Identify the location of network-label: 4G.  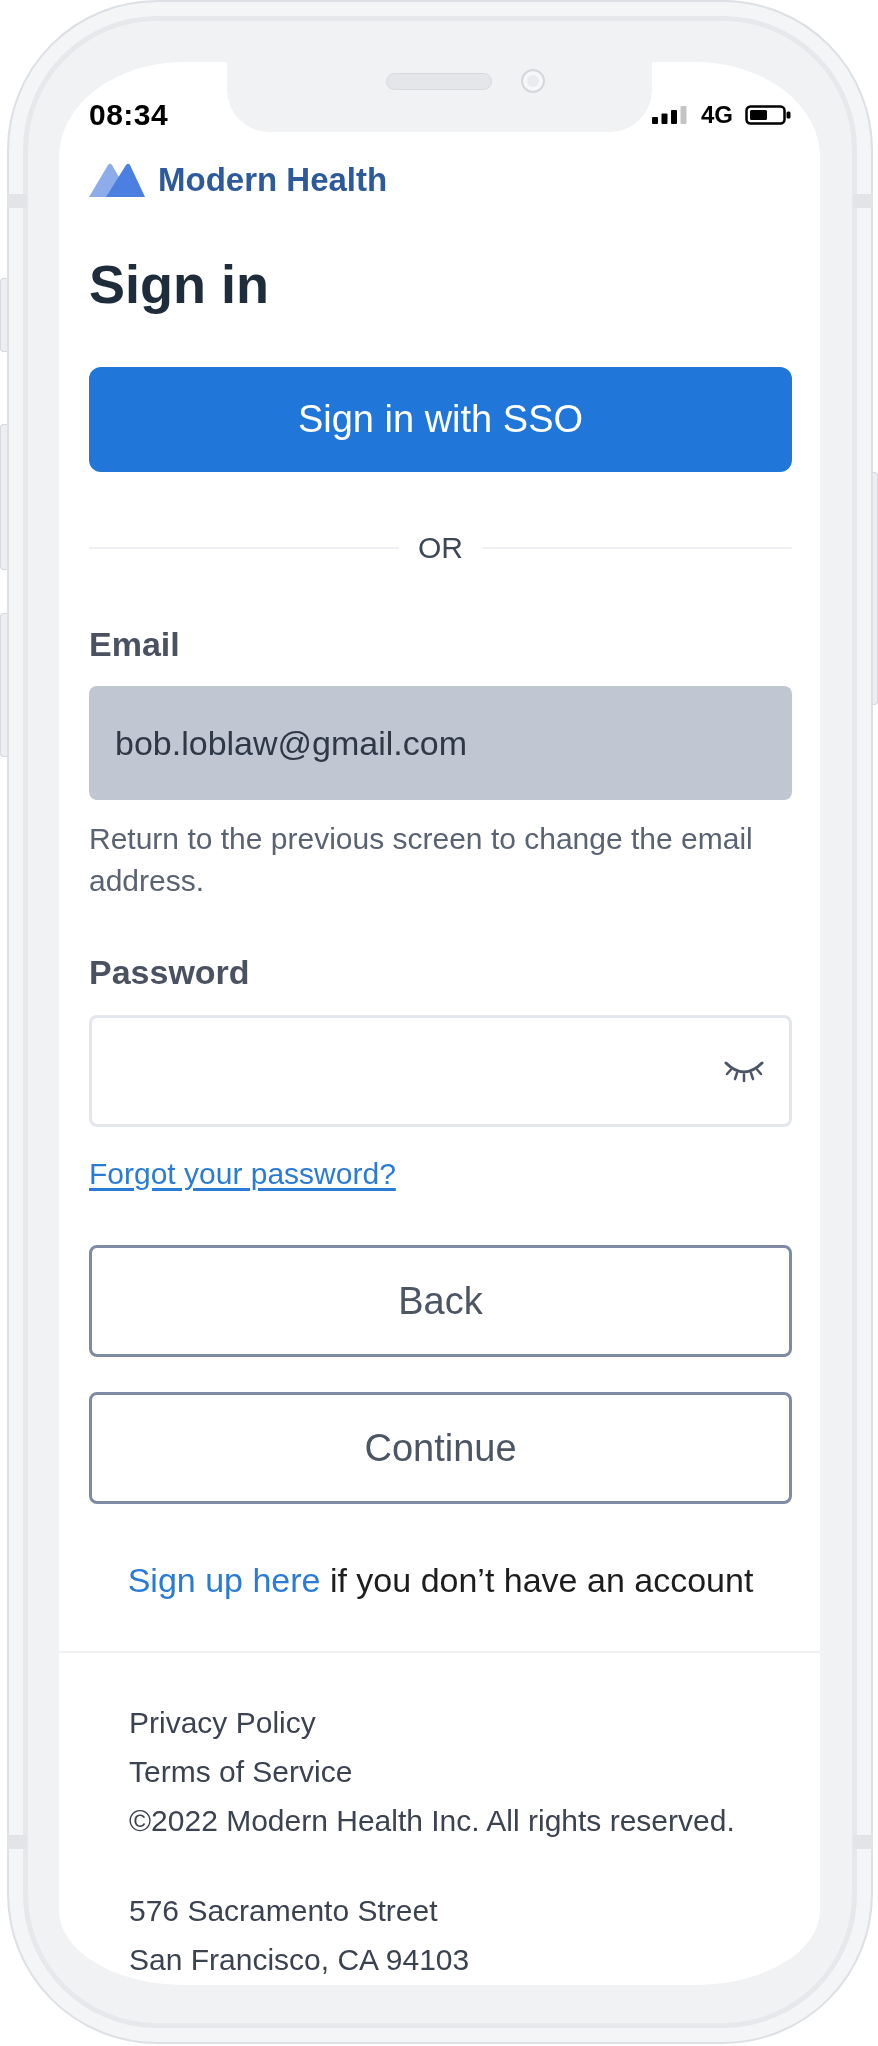
(717, 115).